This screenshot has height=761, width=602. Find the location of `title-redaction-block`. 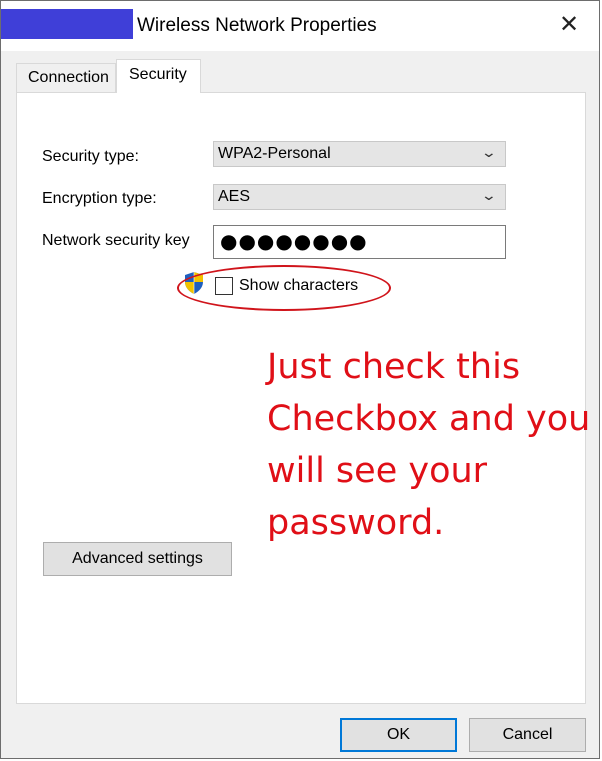

title-redaction-block is located at coordinates (67, 24).